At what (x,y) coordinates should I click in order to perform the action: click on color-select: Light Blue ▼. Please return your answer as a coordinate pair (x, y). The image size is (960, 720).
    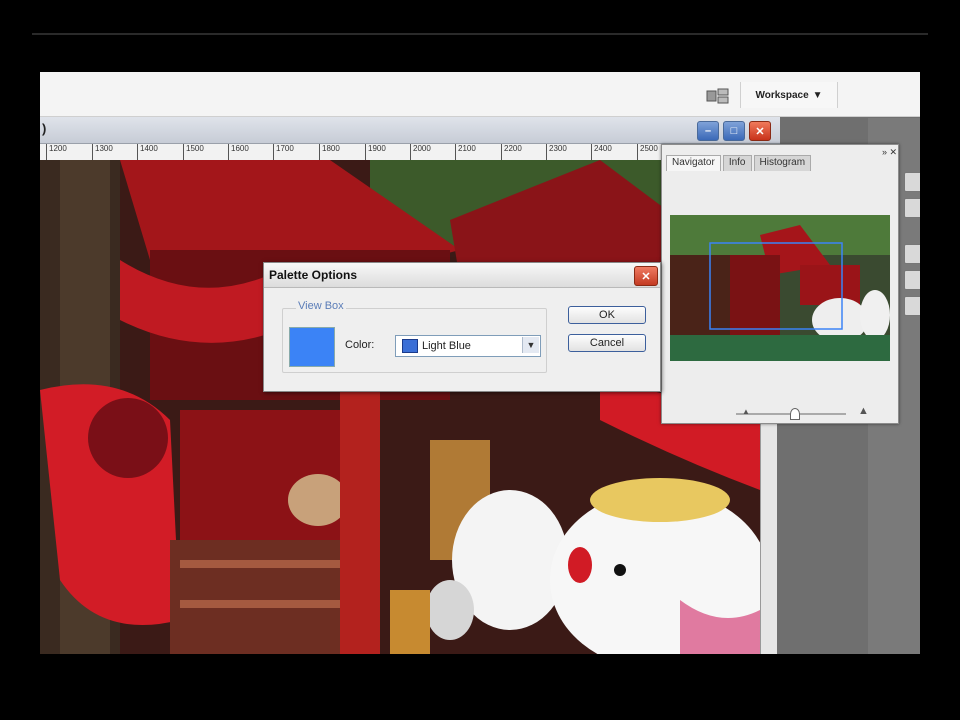
    Looking at the image, I should click on (468, 346).